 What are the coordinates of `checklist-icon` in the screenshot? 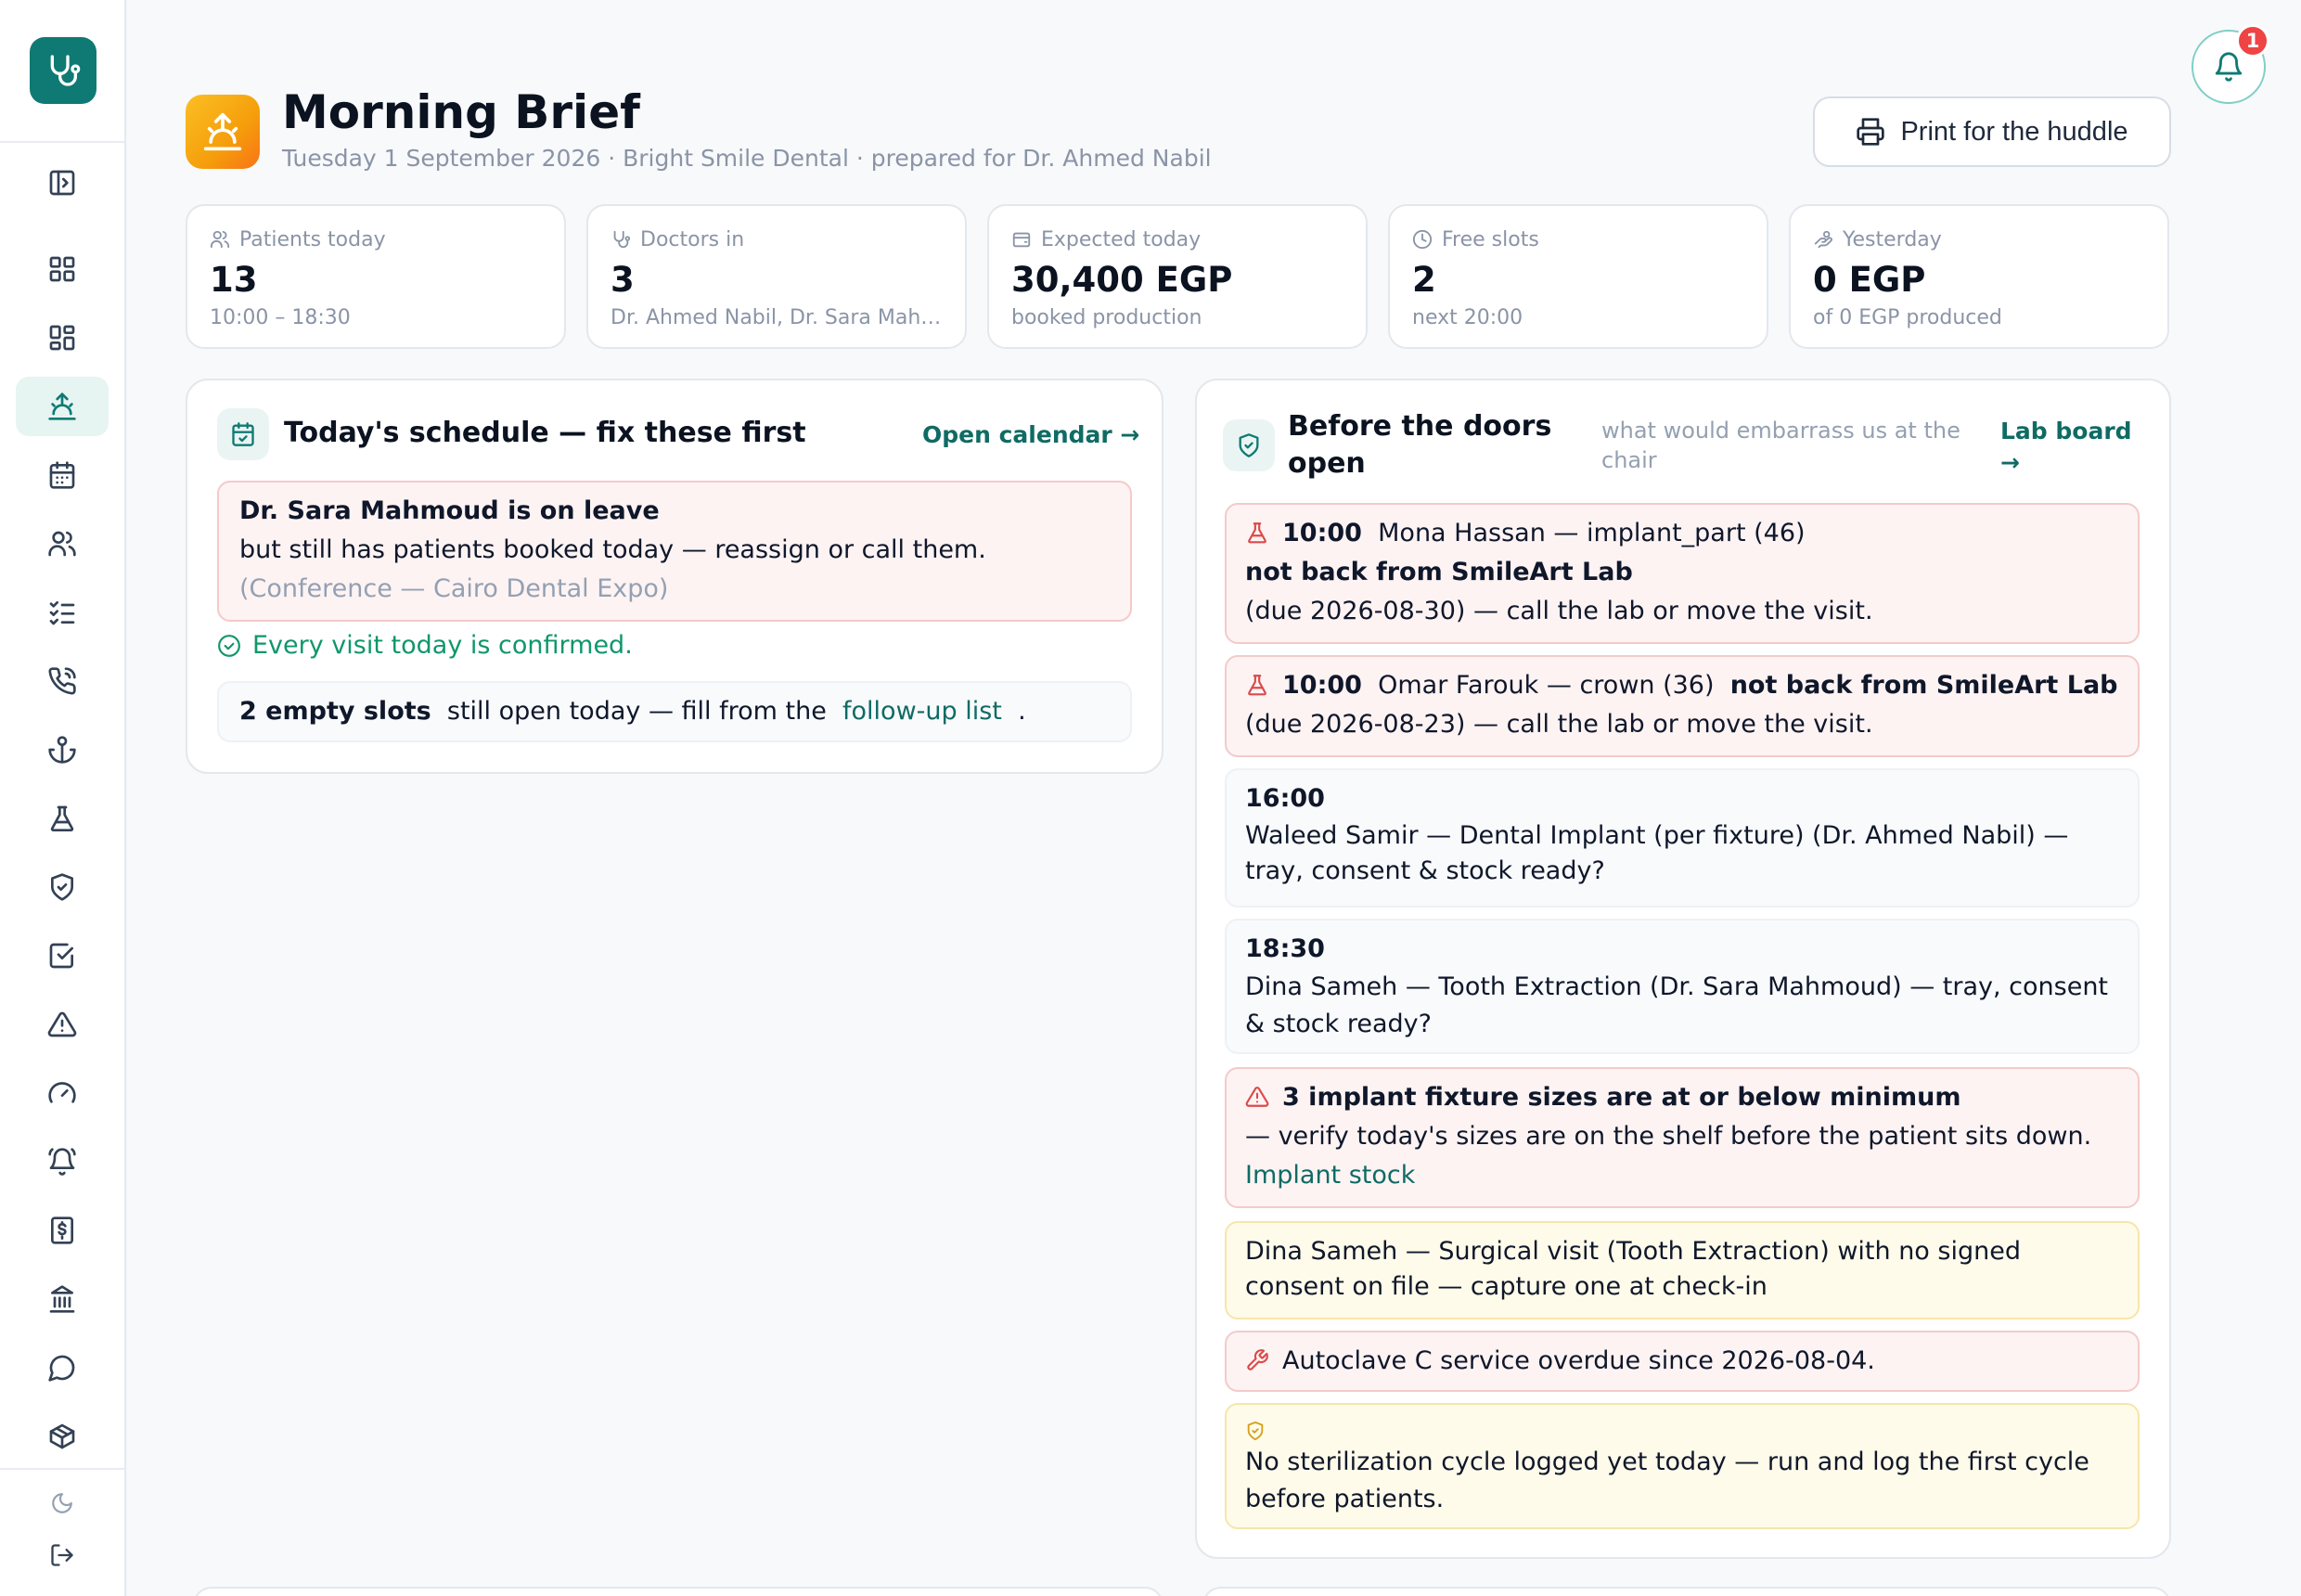 It's located at (62, 613).